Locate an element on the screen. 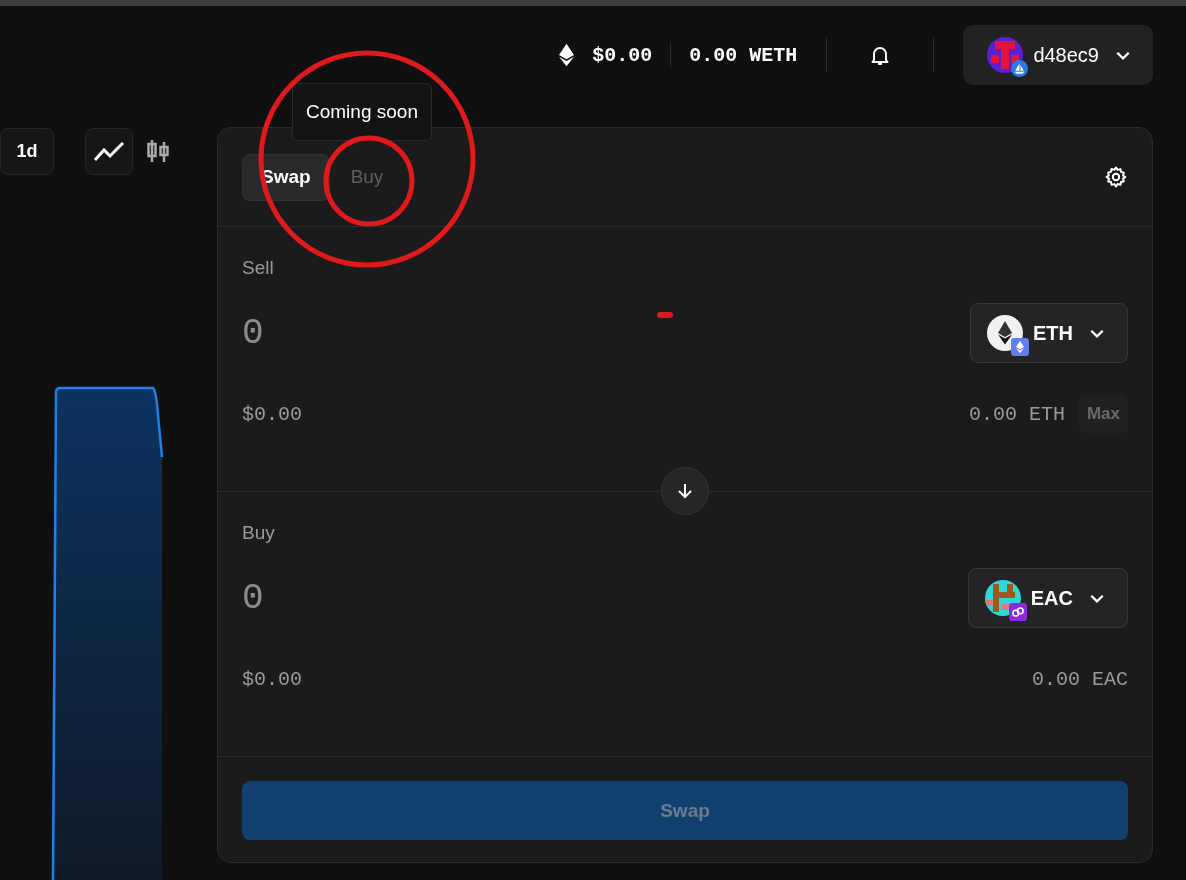  boat-icon is located at coordinates (1020, 68).